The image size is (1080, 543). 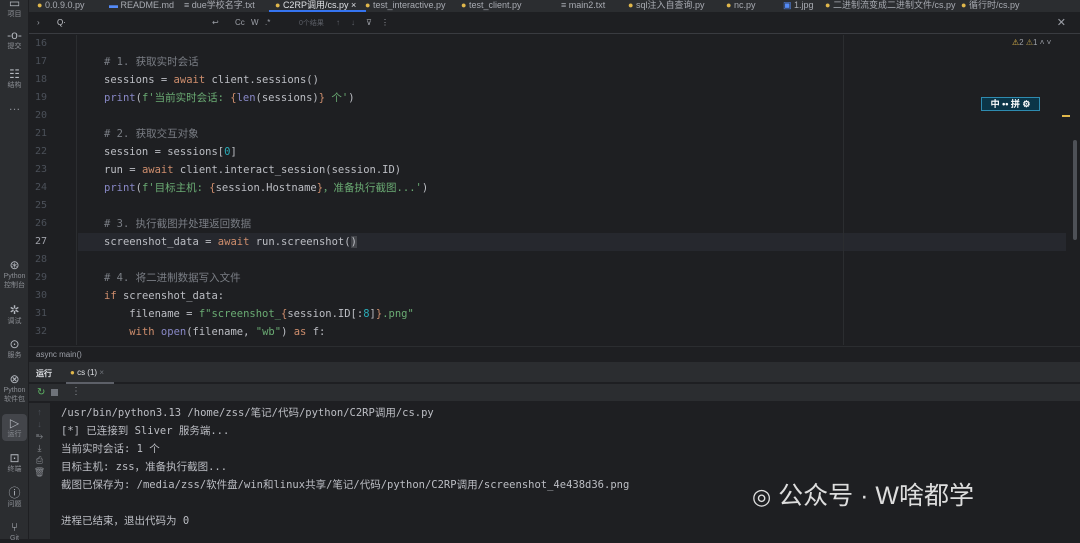 What do you see at coordinates (325, 314) in the screenshot?
I see `code-token: session.ID[:` at bounding box center [325, 314].